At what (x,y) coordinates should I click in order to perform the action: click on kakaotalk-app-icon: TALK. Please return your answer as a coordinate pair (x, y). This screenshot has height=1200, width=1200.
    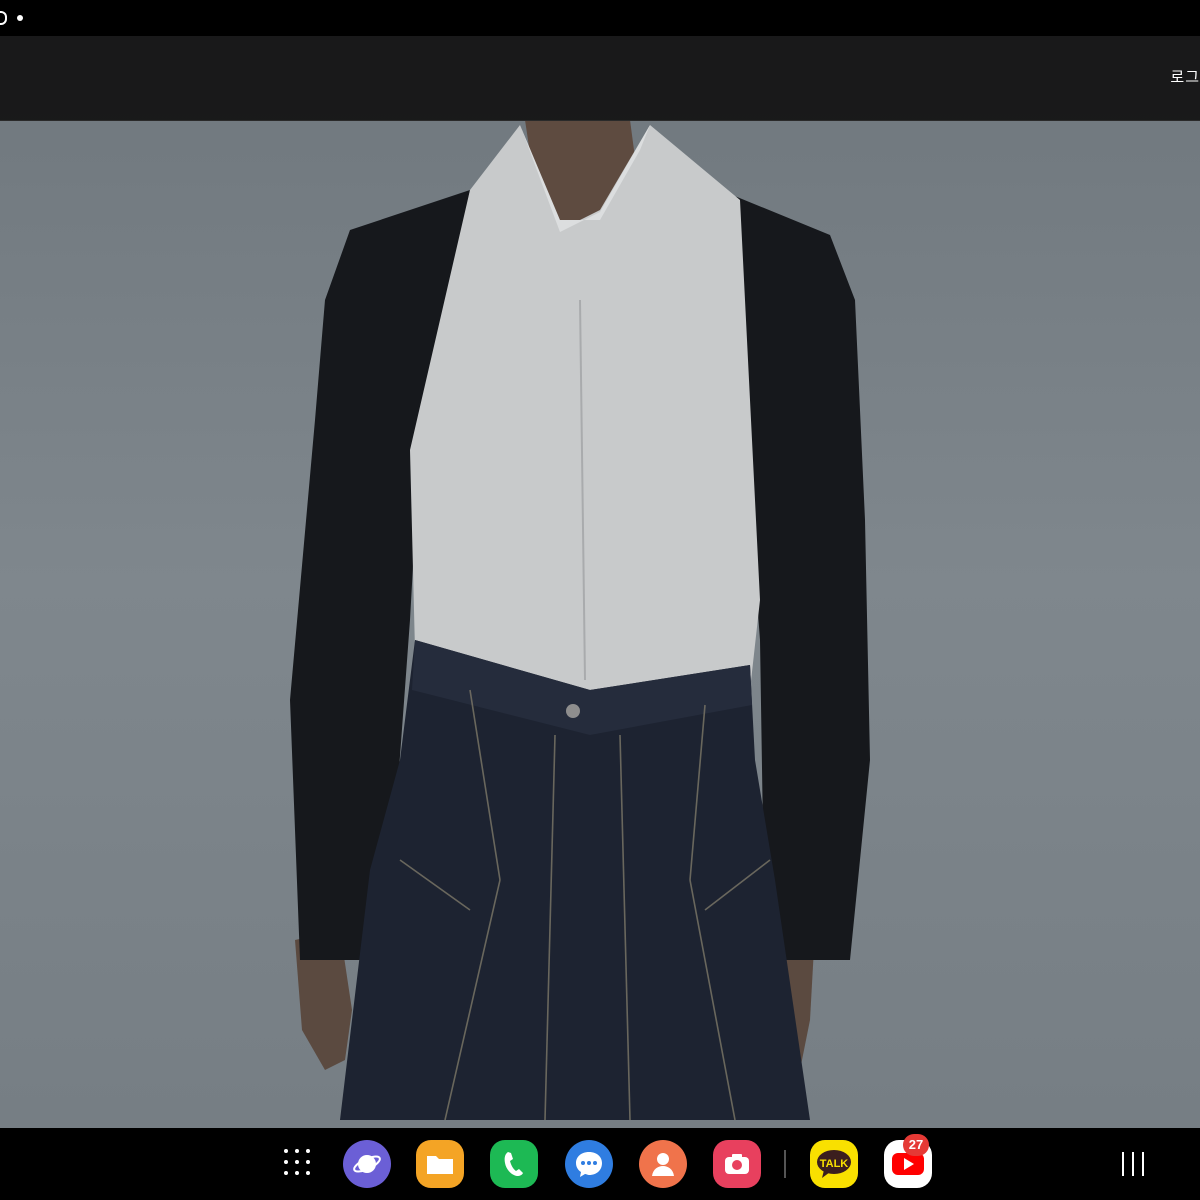
    Looking at the image, I should click on (834, 1164).